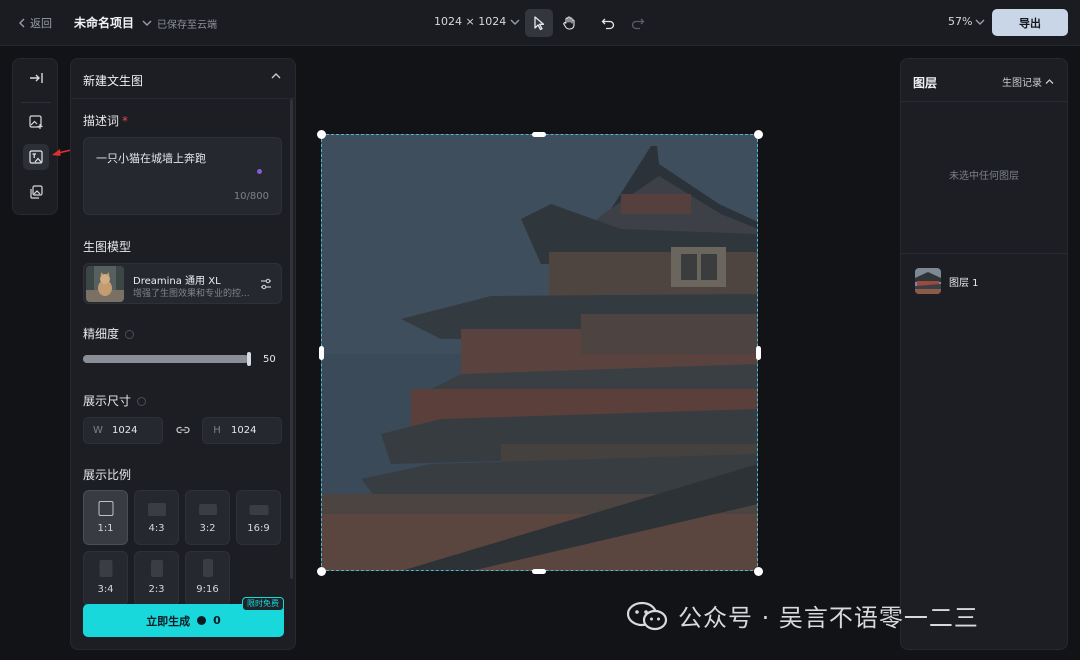  What do you see at coordinates (321, 134) in the screenshot?
I see `resize-handle-top-left` at bounding box center [321, 134].